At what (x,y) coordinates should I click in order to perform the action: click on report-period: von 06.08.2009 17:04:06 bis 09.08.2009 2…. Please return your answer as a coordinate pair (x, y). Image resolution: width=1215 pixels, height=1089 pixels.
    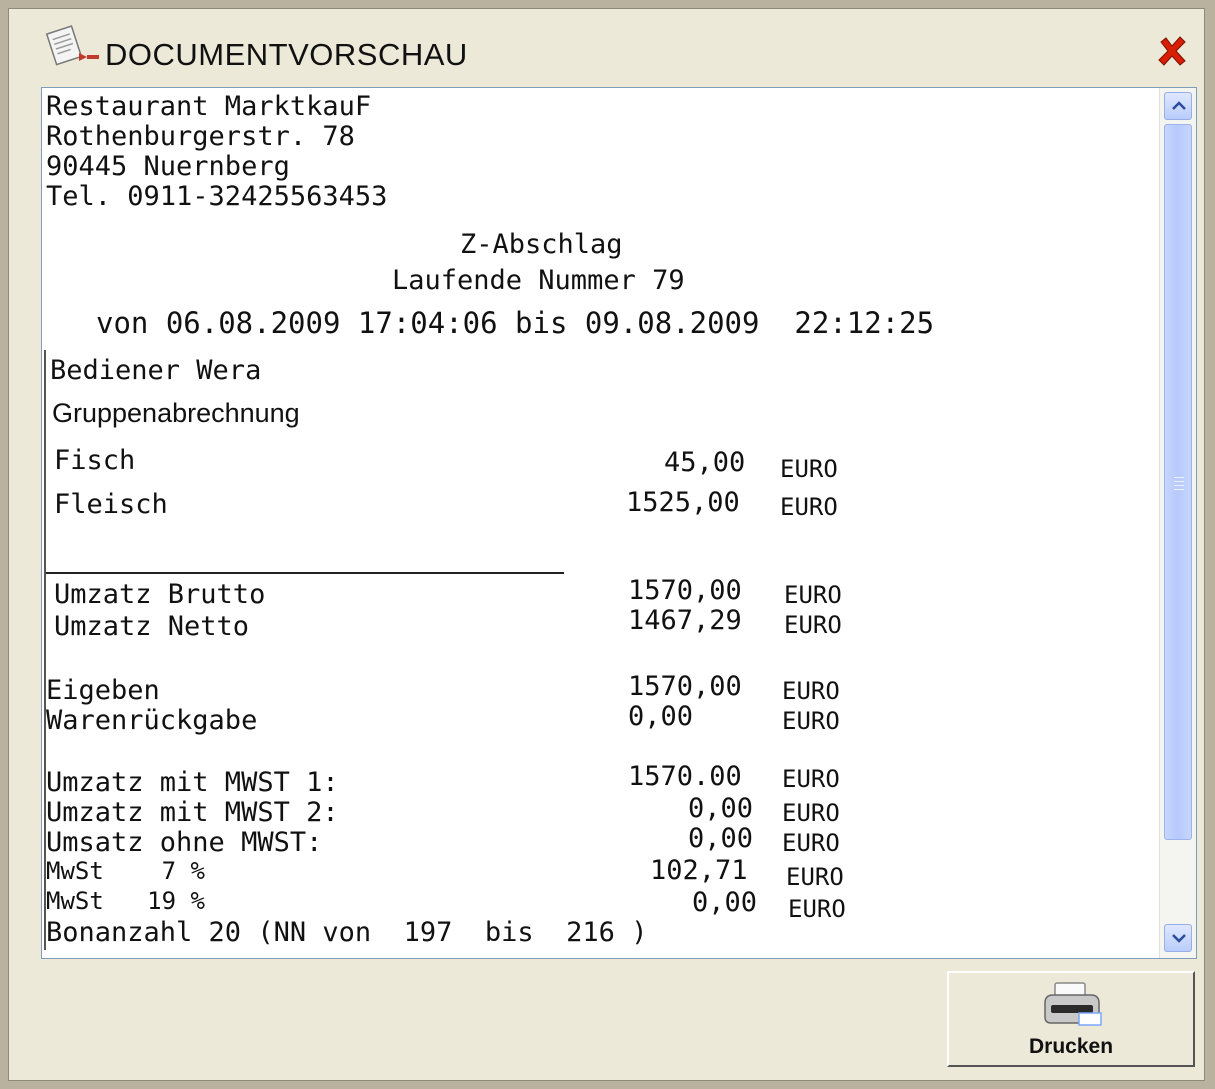
    Looking at the image, I should click on (515, 323).